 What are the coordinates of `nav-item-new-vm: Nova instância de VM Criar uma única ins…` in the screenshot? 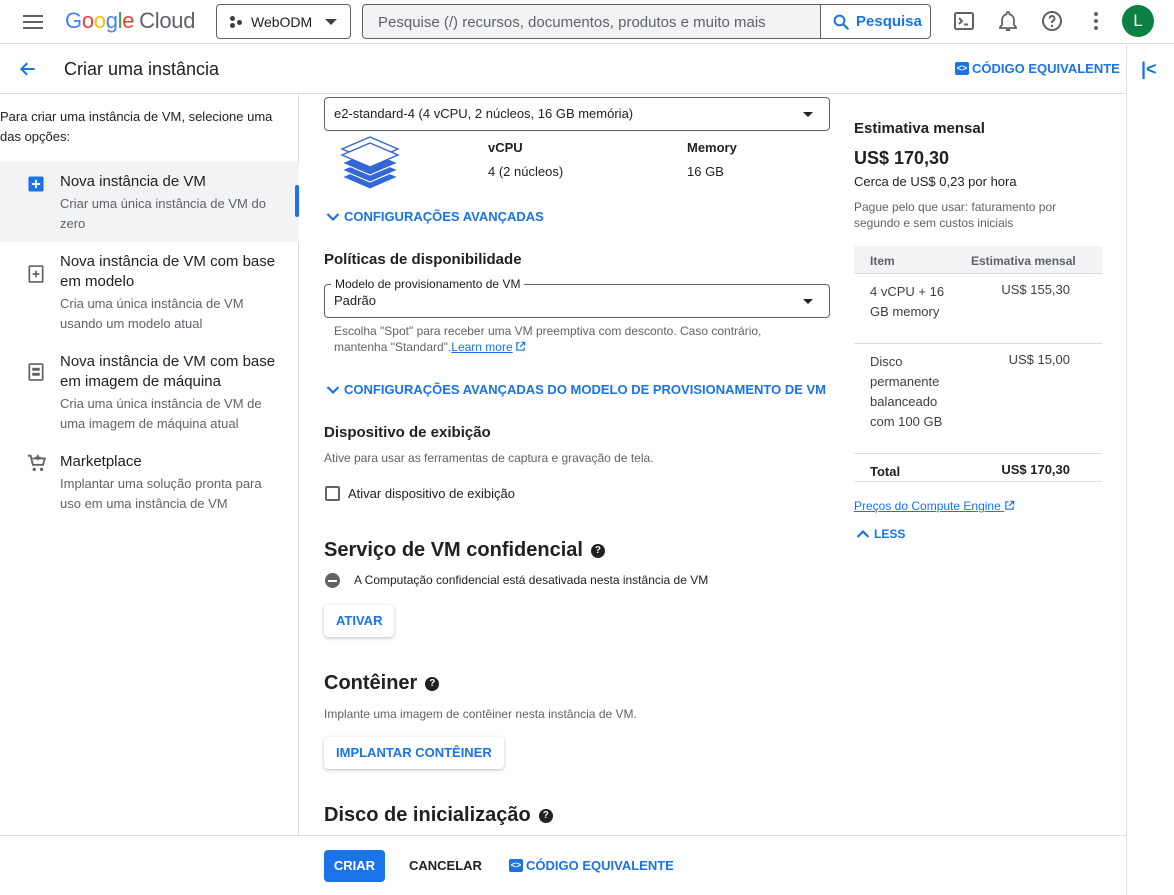 It's located at (149, 202).